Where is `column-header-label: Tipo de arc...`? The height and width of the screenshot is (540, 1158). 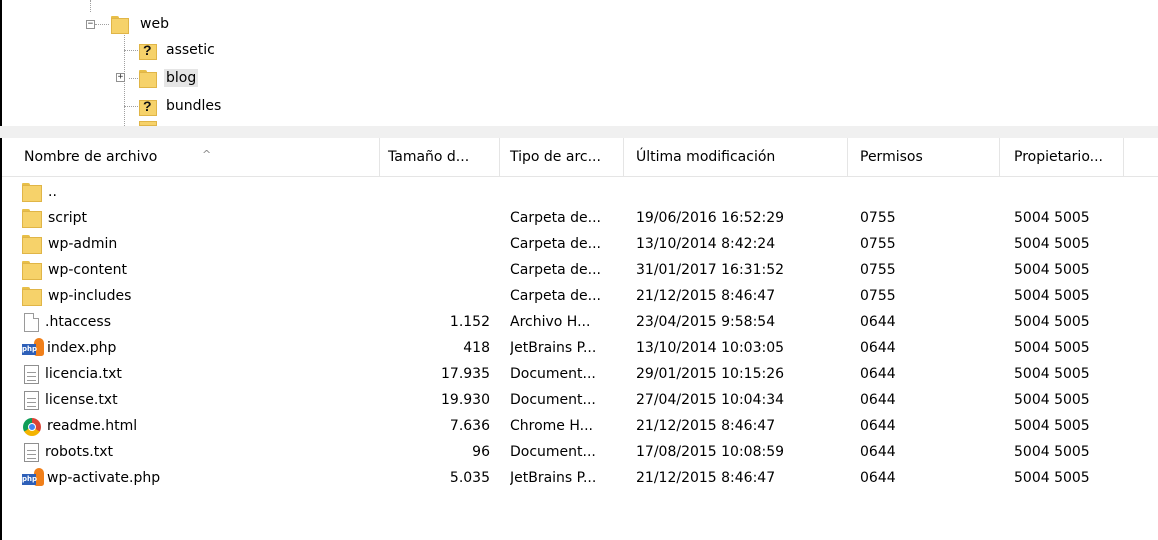
column-header-label: Tipo de arc... is located at coordinates (555, 157).